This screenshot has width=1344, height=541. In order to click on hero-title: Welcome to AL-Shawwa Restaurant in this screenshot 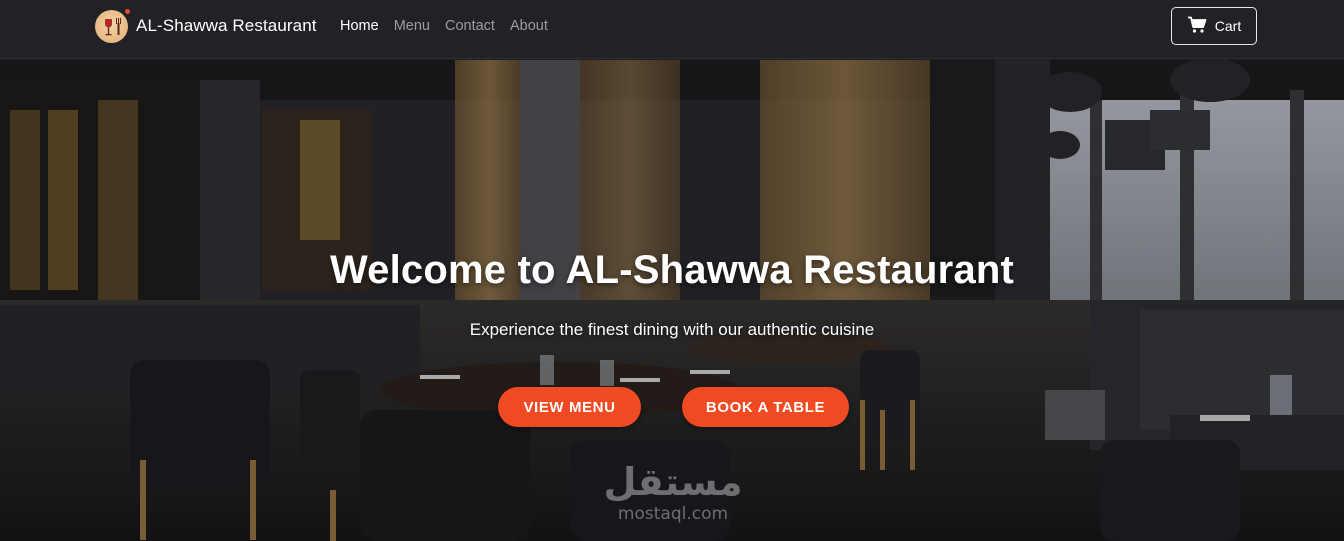, I will do `click(672, 270)`.